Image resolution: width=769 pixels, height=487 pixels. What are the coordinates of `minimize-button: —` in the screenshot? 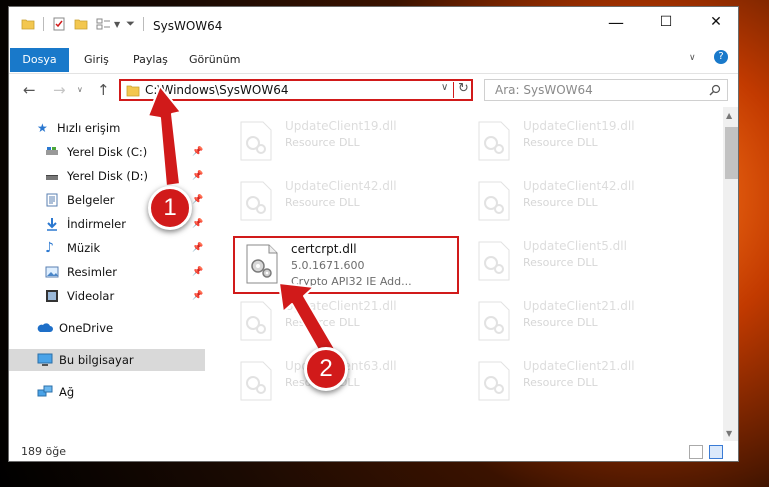 It's located at (616, 22).